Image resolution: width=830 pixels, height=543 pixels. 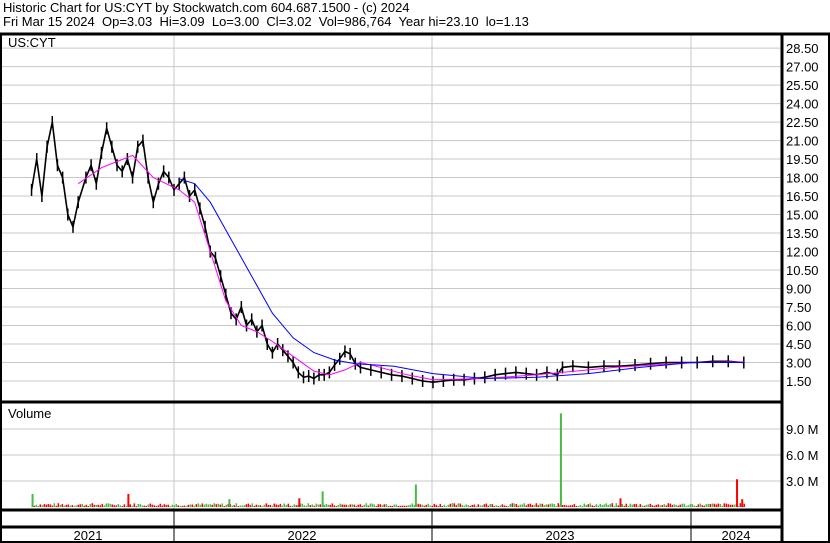 I want to click on symbol-label: US:CYT, so click(x=32, y=42).